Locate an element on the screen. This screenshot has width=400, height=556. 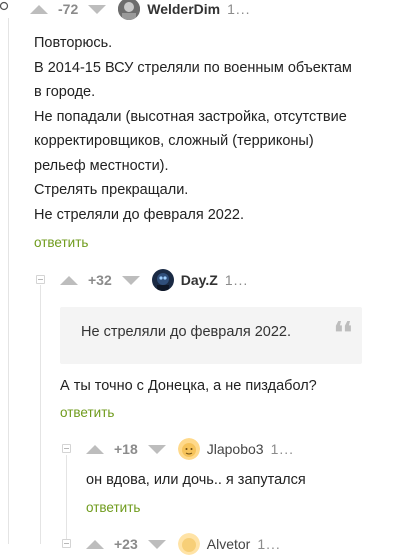
comment-rating: +18 is located at coordinates (126, 449).